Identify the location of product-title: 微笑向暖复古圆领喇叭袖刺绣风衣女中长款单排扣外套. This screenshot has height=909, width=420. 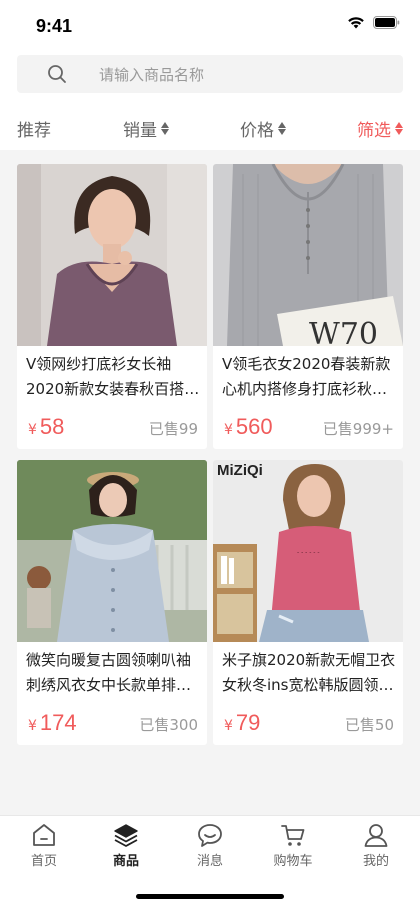
(113, 673).